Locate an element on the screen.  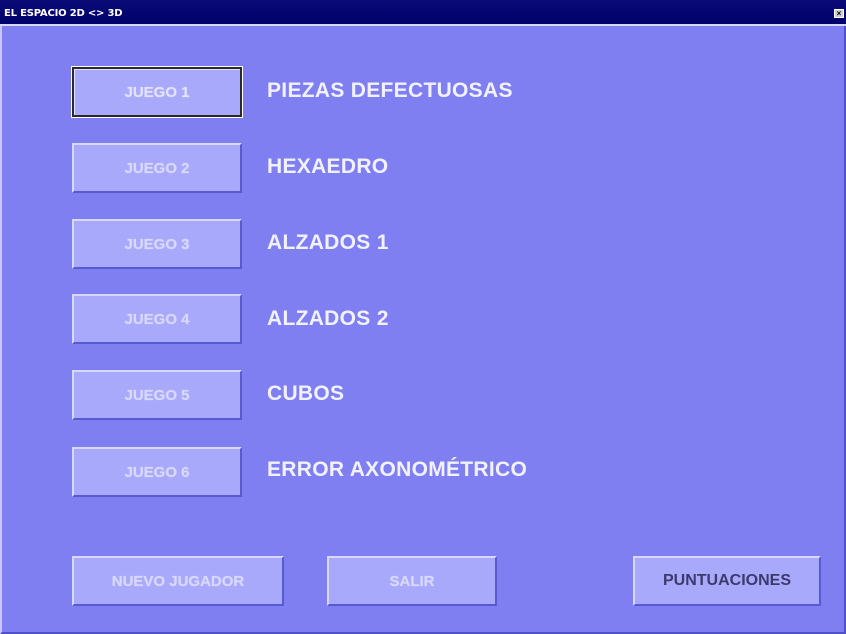
game-1-label: PIEZAS DEFECTUOSAS is located at coordinates (390, 90).